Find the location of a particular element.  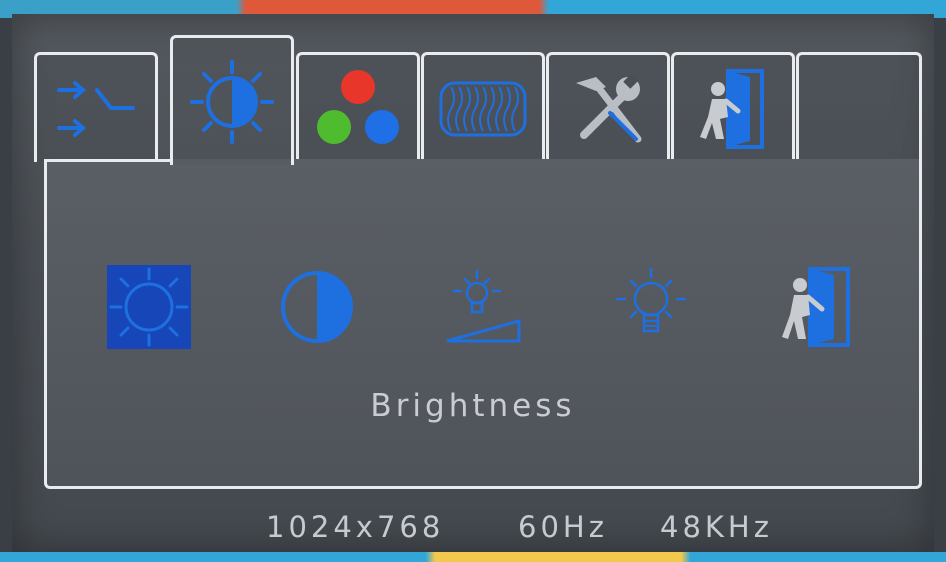

horizontal-frequency-readout: 48KHz is located at coordinates (716, 527).